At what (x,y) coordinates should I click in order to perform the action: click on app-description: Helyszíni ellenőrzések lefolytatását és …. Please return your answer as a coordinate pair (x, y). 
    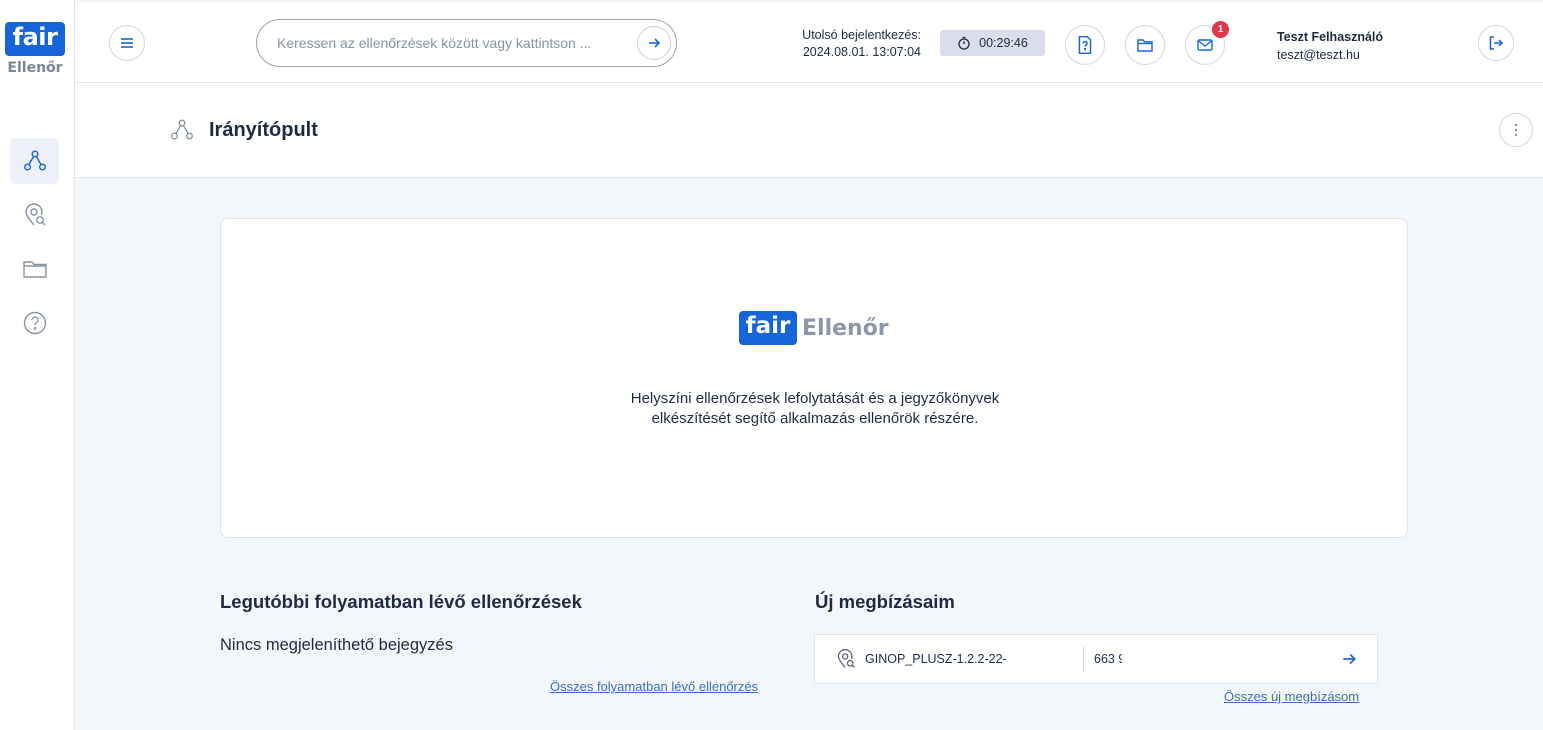
    Looking at the image, I should click on (815, 409).